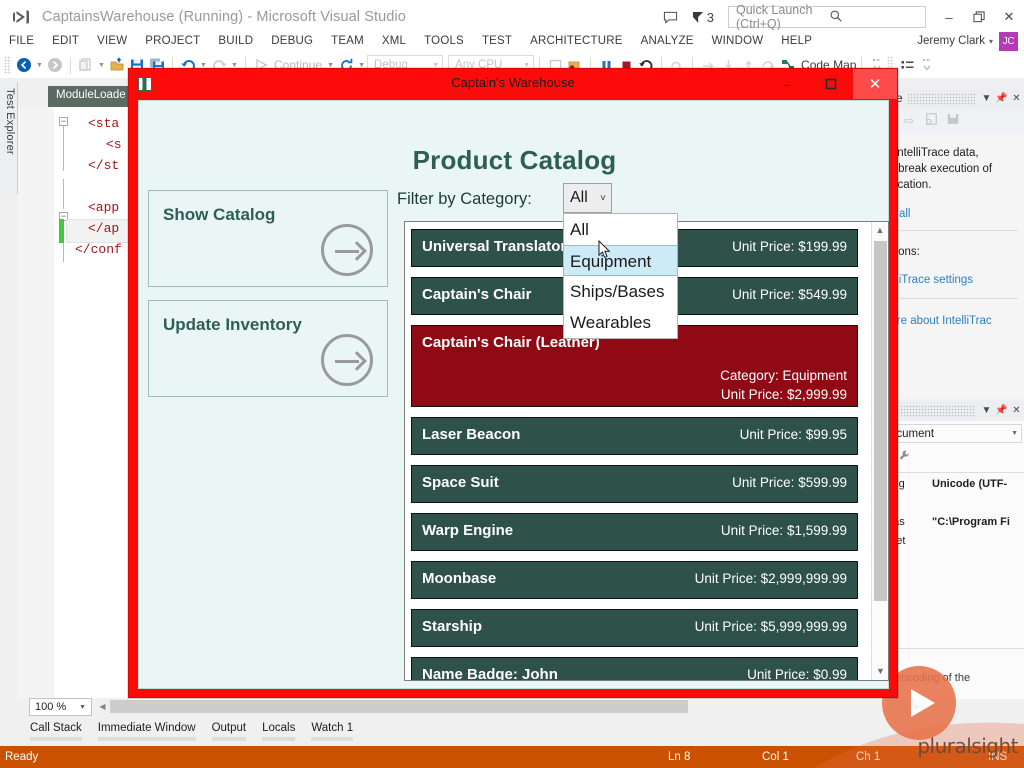 This screenshot has width=1024, height=768. I want to click on panel-drag-dots, so click(940, 98).